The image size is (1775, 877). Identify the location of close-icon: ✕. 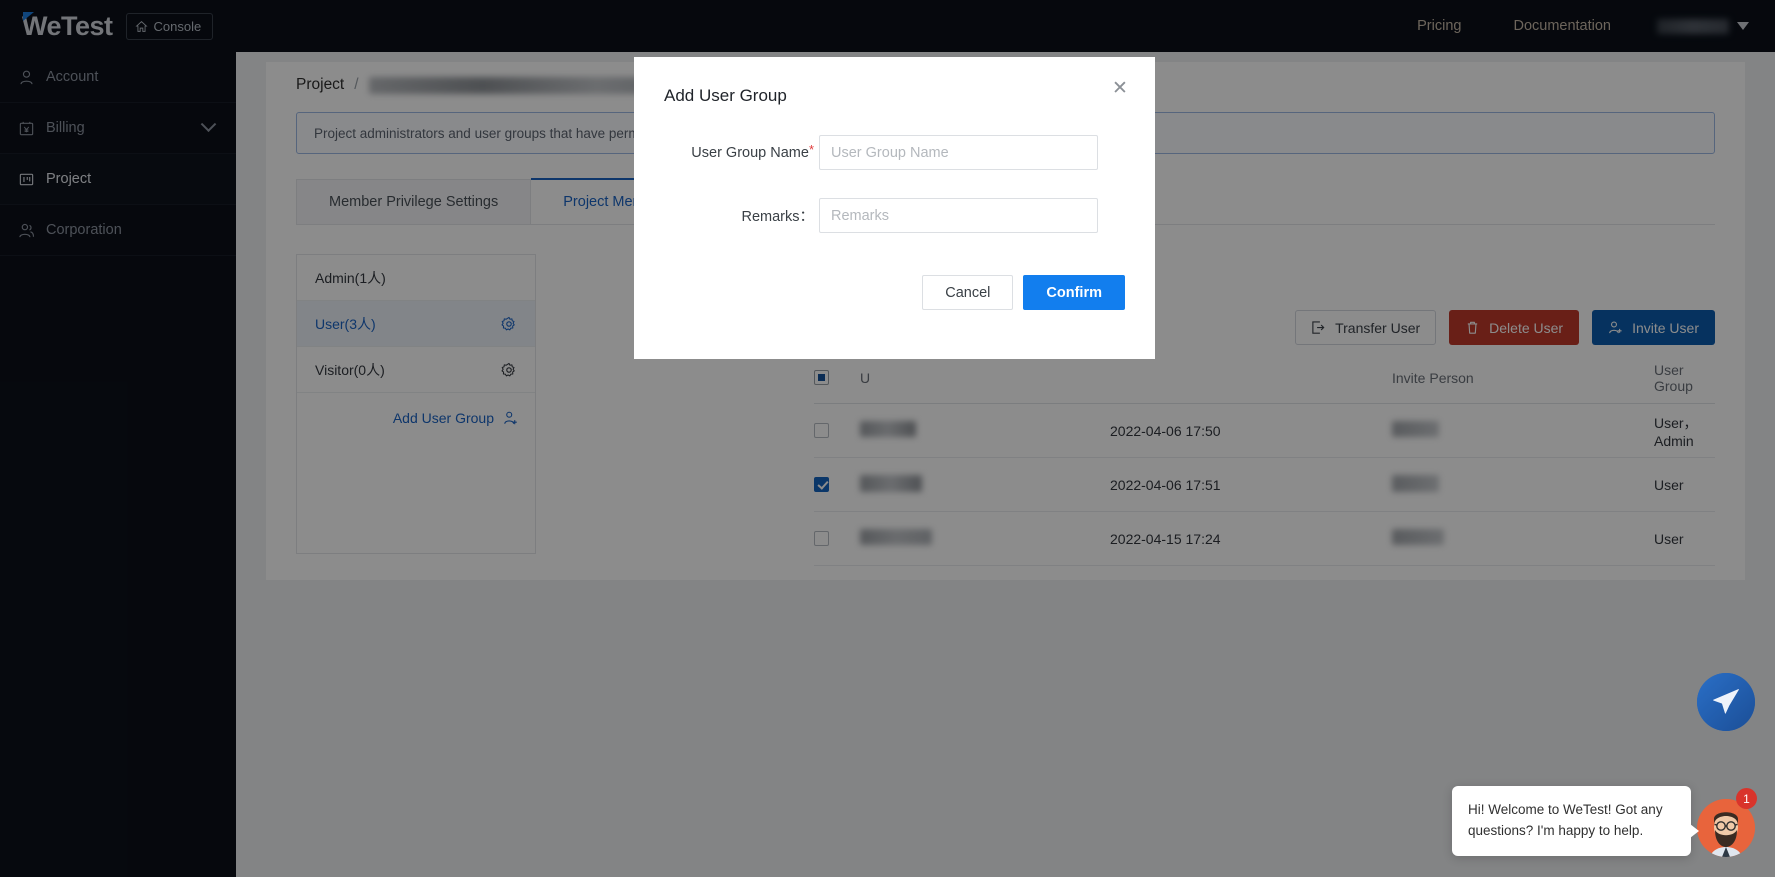
(1120, 88).